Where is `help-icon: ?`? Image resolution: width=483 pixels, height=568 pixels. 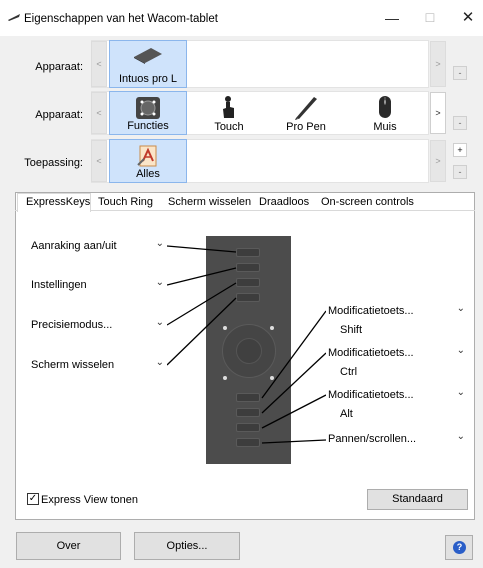
help-icon: ? is located at coordinates (459, 547).